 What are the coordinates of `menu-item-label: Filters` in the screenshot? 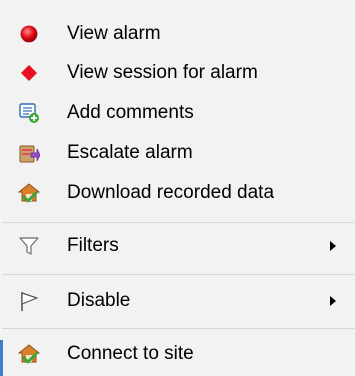 It's located at (93, 245).